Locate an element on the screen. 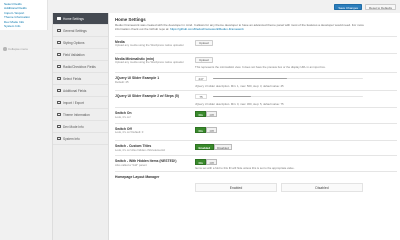 Image resolution: width=400 pixels, height=240 pixels. menu-item-additional-fields: Additional Fields is located at coordinates (80, 91).